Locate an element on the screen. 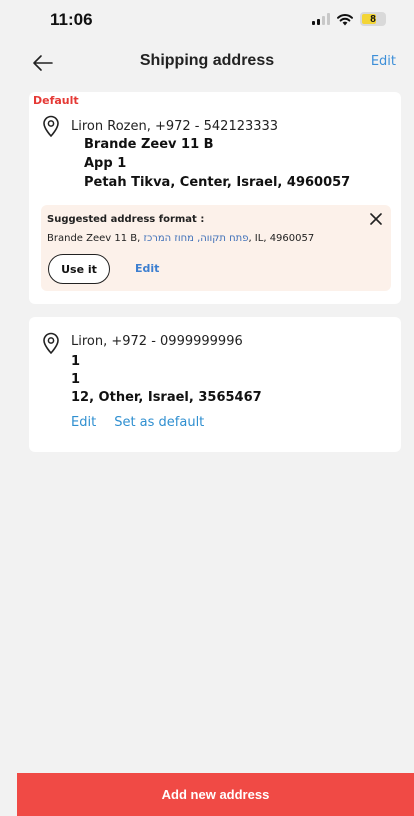 The height and width of the screenshot is (816, 414). suggested-address-title: Suggested address format : is located at coordinates (126, 219).